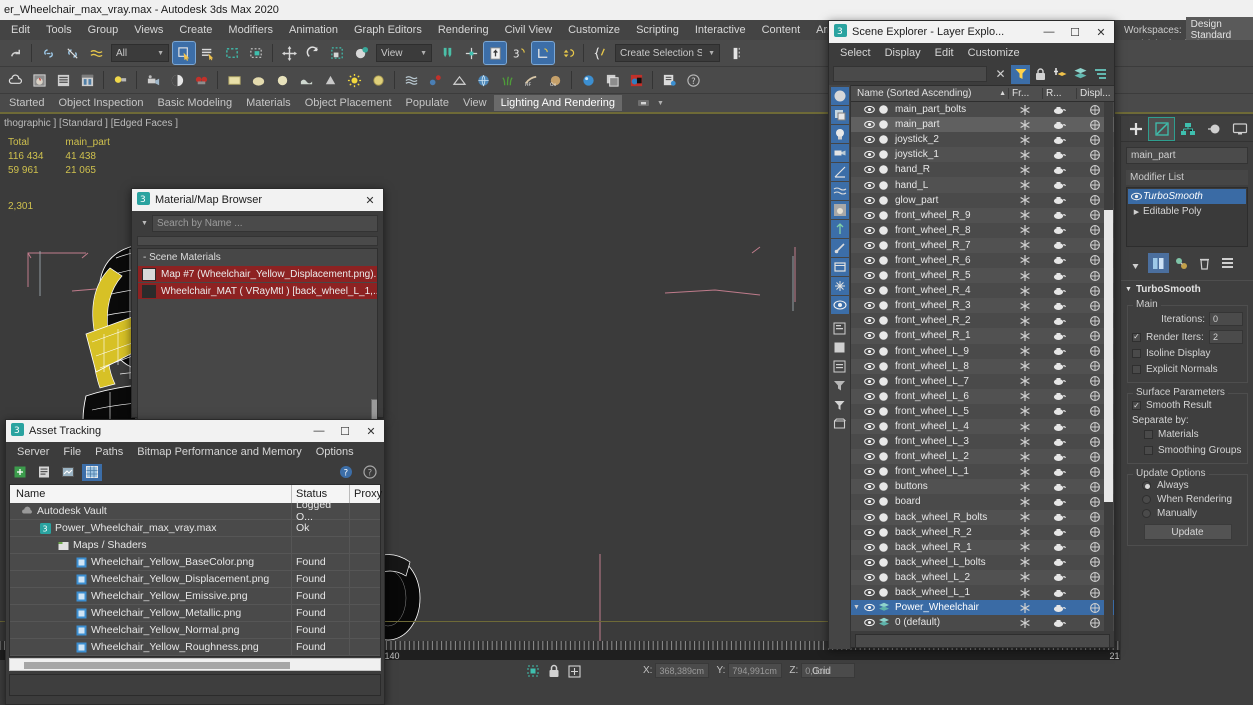  What do you see at coordinates (195, 472) in the screenshot?
I see `asset-tracking-toolbar: ? ?` at bounding box center [195, 472].